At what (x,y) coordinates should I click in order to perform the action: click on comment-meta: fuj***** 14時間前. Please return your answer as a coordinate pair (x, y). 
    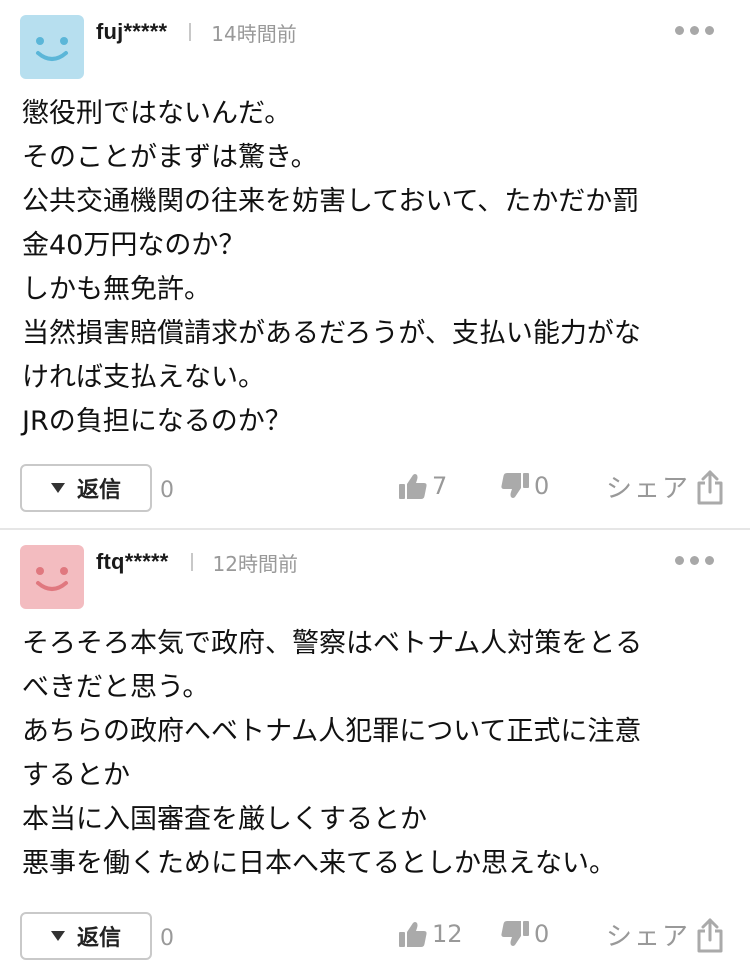
    Looking at the image, I should click on (196, 32).